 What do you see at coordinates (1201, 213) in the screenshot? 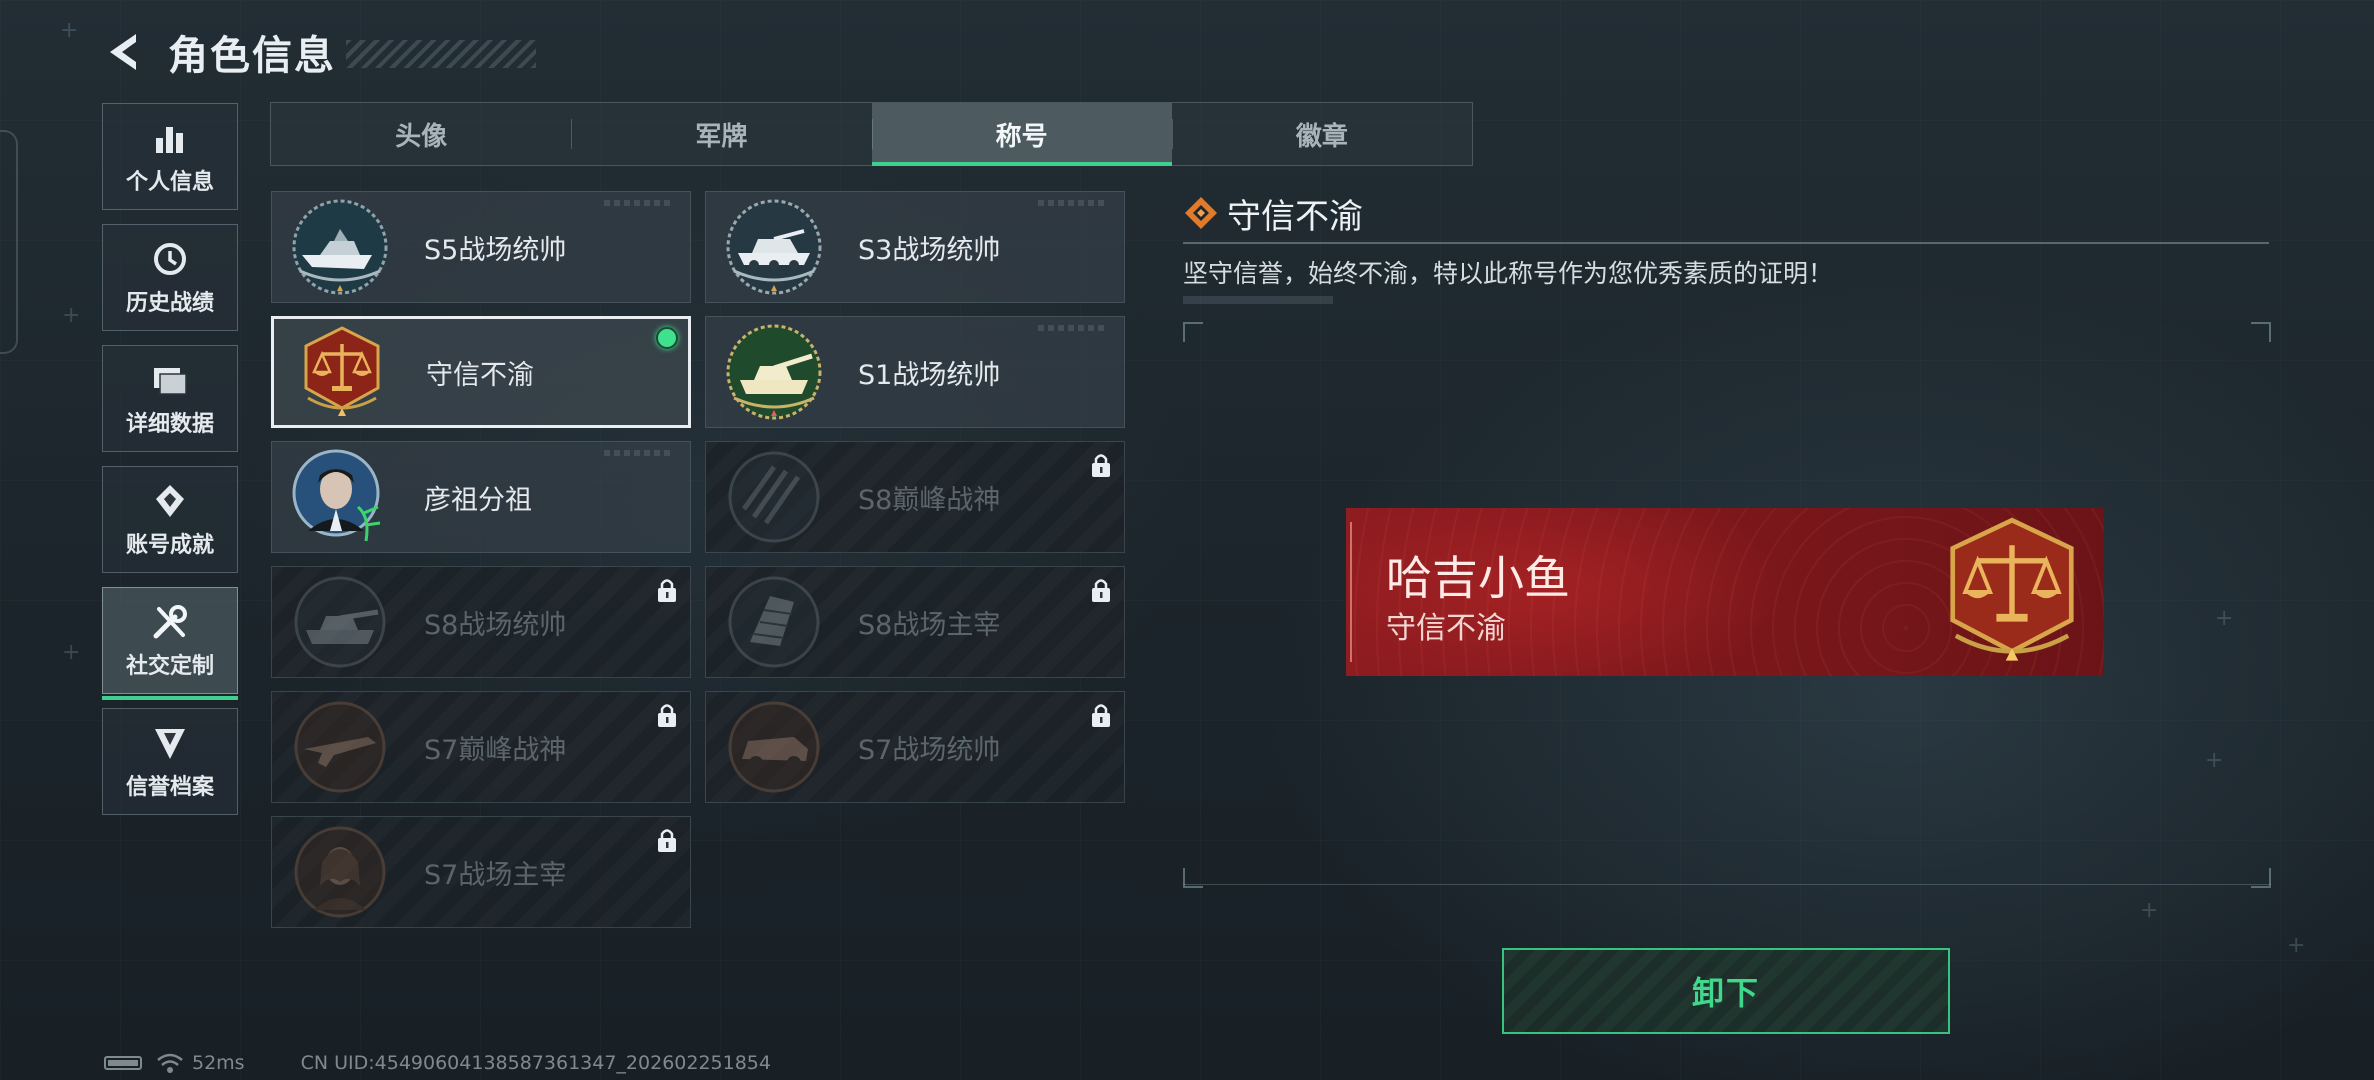
I see `diamond-icon` at bounding box center [1201, 213].